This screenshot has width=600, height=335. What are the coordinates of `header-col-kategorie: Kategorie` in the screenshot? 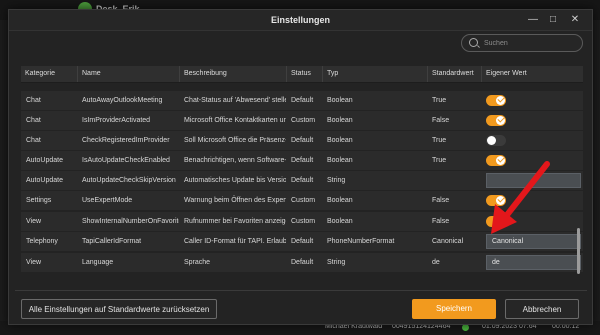 It's located at (49, 74).